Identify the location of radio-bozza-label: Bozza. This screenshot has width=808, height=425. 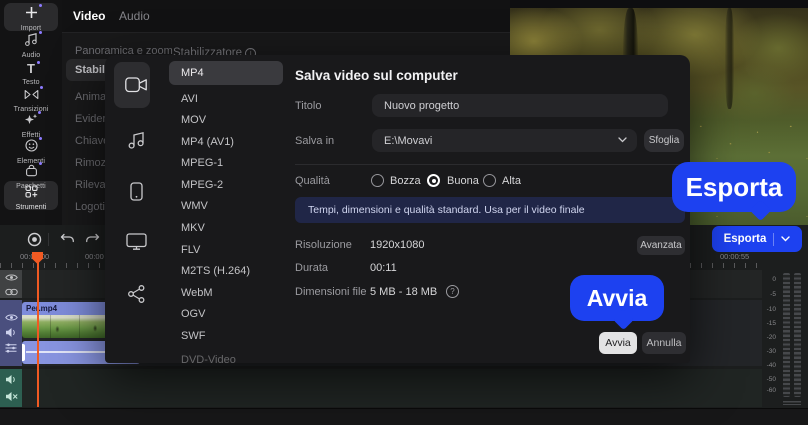
(405, 181).